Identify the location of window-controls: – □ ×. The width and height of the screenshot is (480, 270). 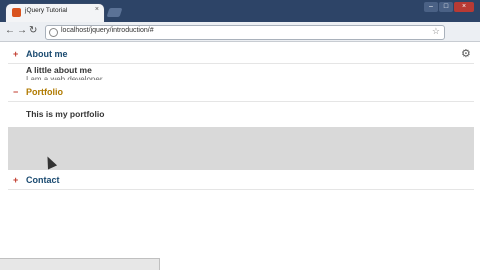
(449, 7).